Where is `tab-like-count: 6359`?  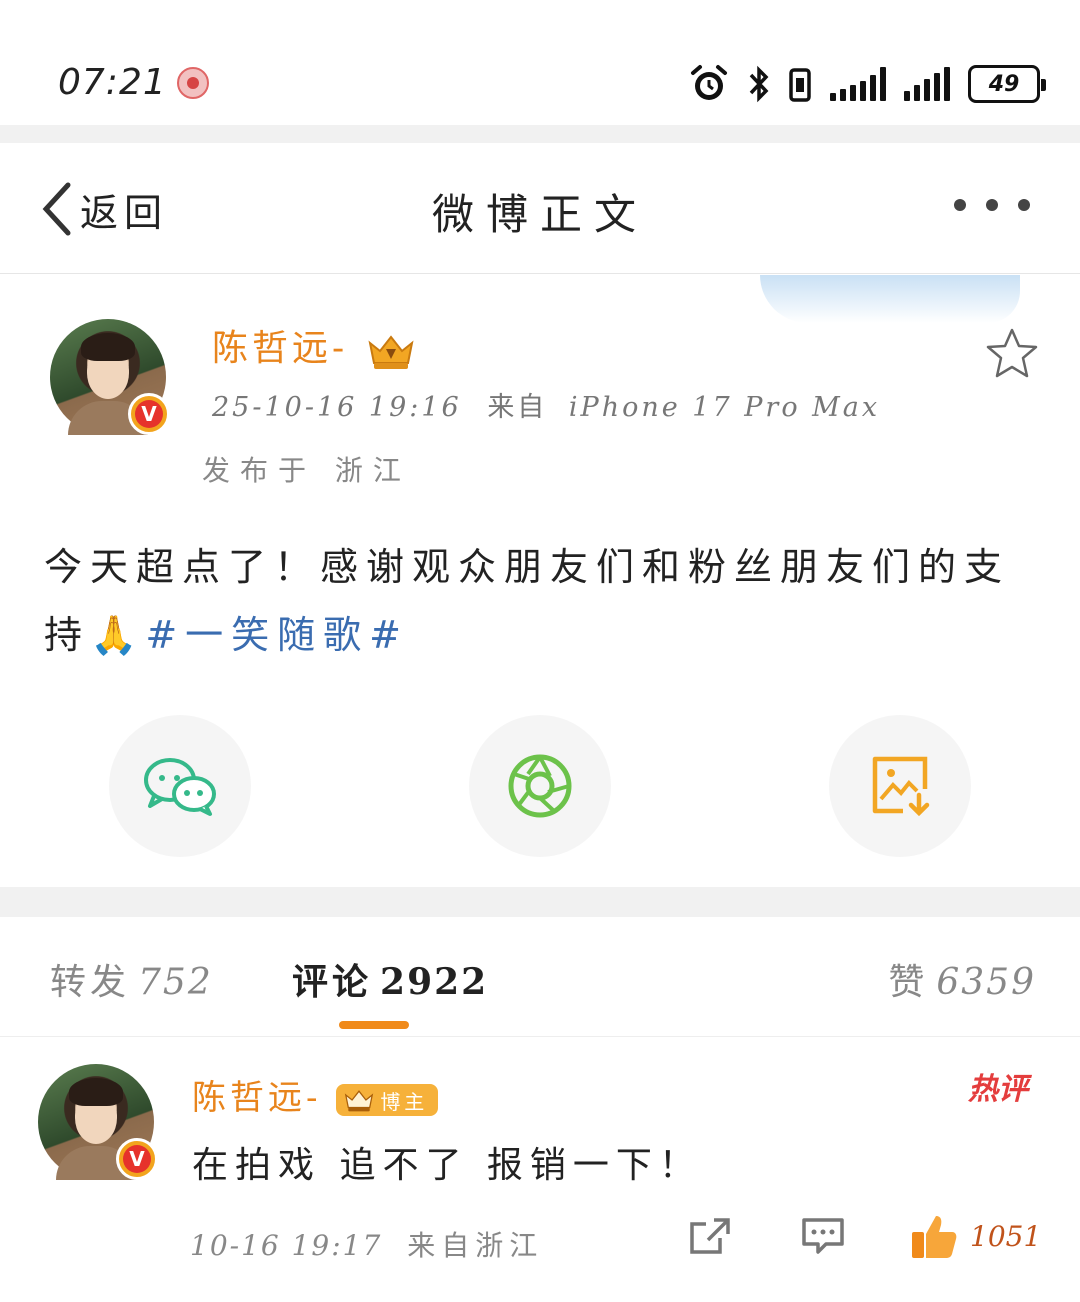
tab-like-count: 6359 is located at coordinates (986, 982).